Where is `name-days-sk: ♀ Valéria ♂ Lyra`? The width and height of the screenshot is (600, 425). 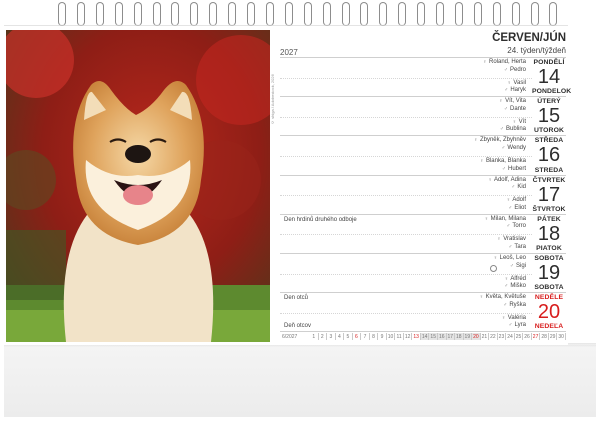 name-days-sk: ♀ Valéria ♂ Lyra is located at coordinates (513, 322).